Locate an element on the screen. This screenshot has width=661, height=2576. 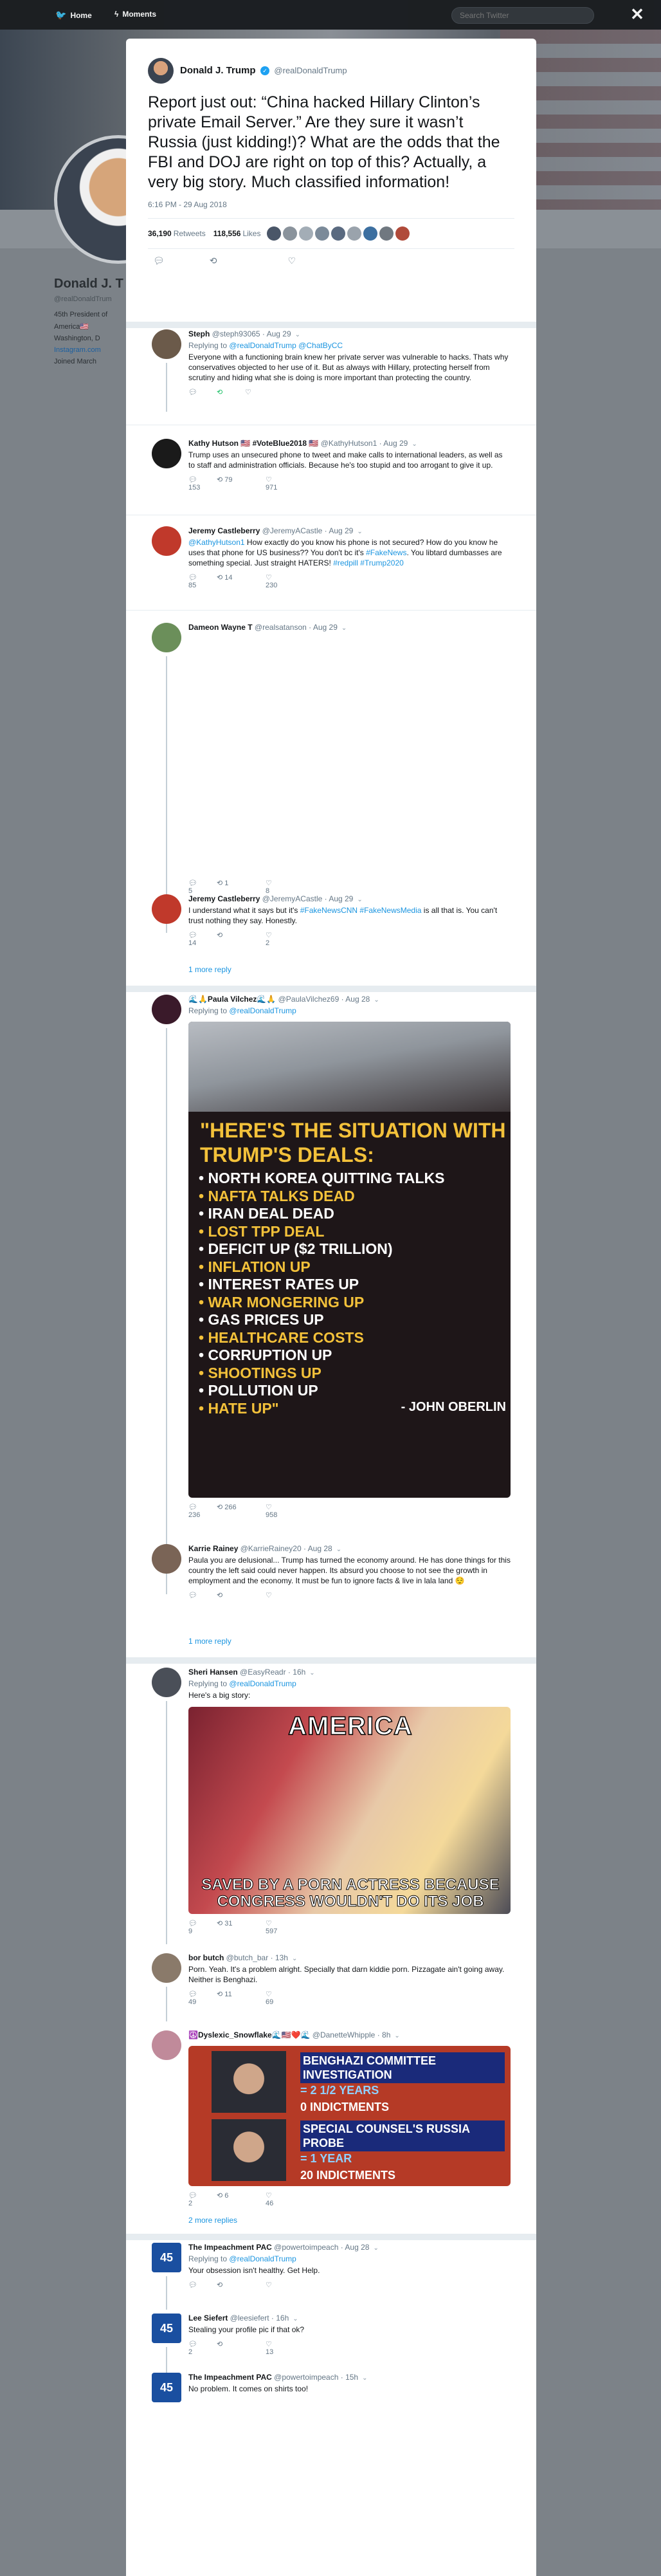
reply-author: ☮️Dyslexic_Snowflake🌊🇺🇸❤️🌊 is located at coordinates (249, 2034).